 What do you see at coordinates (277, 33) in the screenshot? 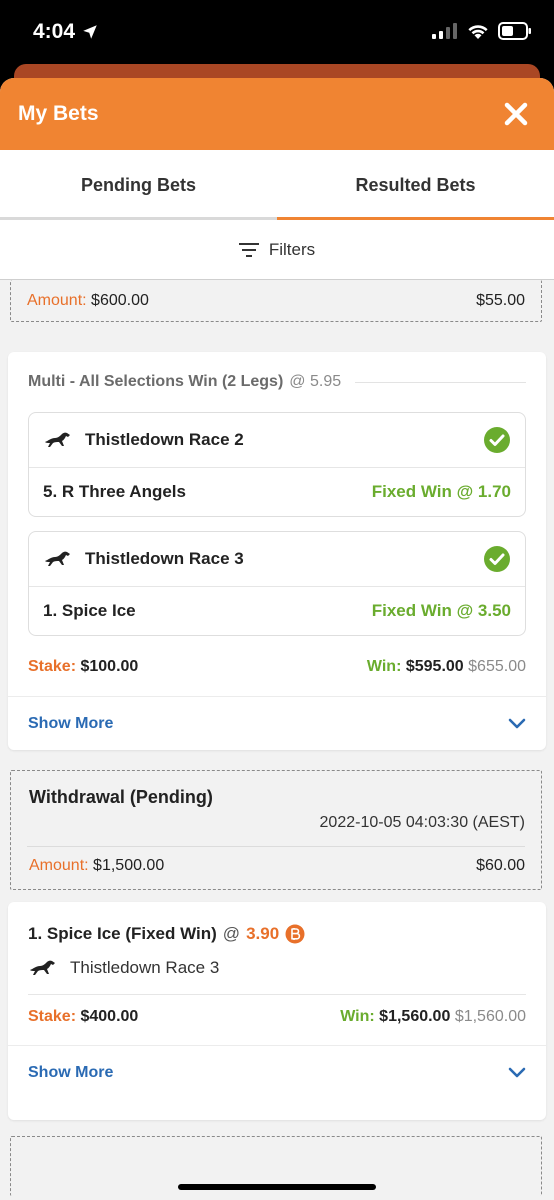
I see `status-bar: 4:04` at bounding box center [277, 33].